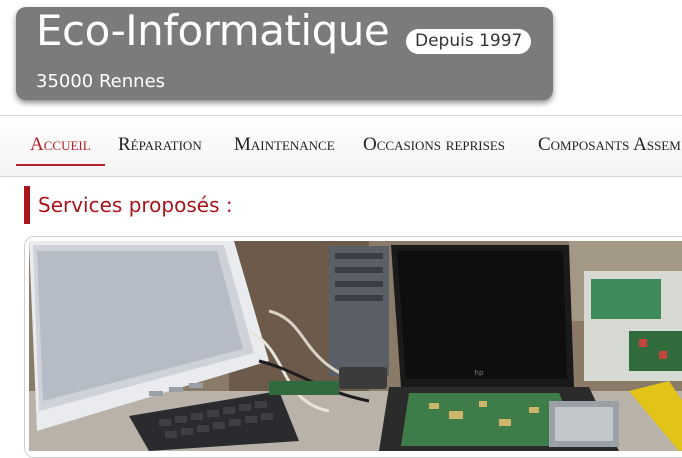 This screenshot has height=458, width=682. Describe the element at coordinates (101, 81) in the screenshot. I see `site-city: 35000 Rennes` at that location.